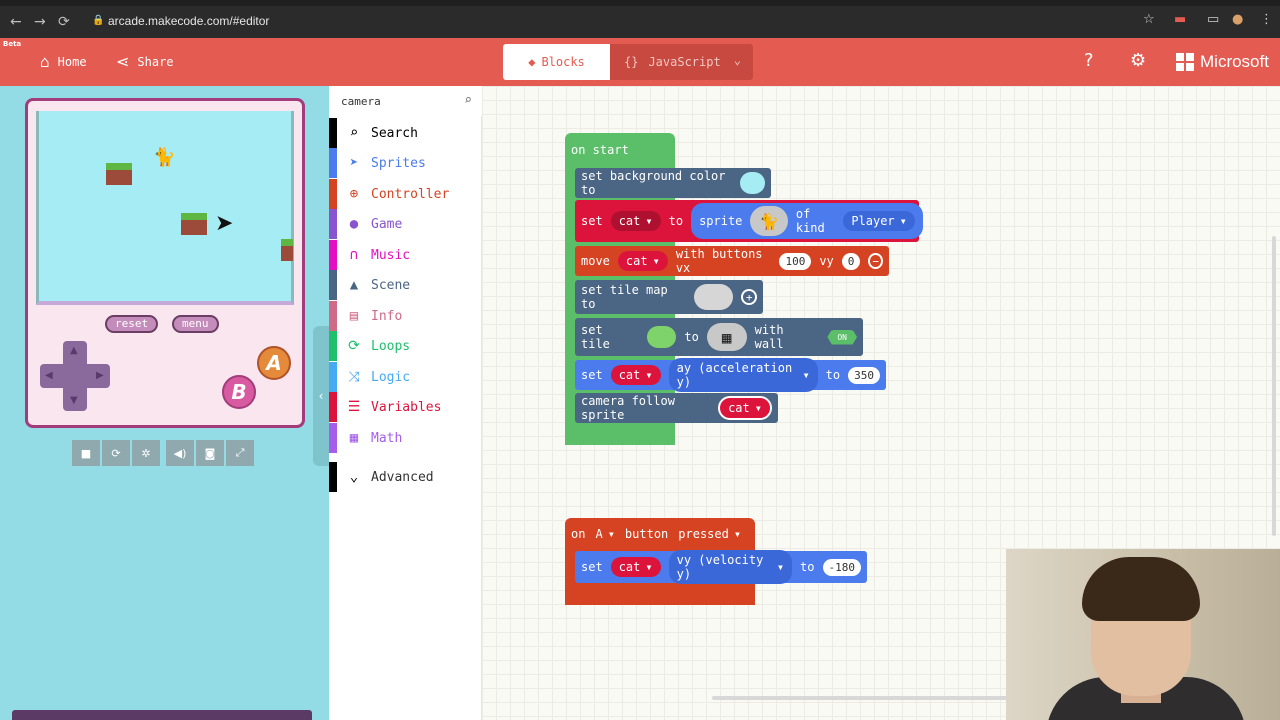 This screenshot has width=1280, height=720. What do you see at coordinates (719, 261) in the screenshot?
I see `block-text: with buttons vx` at bounding box center [719, 261].